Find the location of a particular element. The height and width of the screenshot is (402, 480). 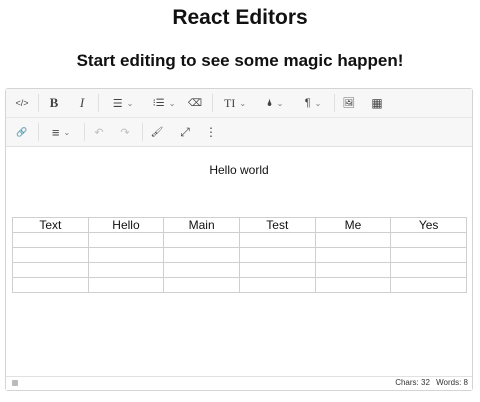

align-icon: ≡ is located at coordinates (55, 132).